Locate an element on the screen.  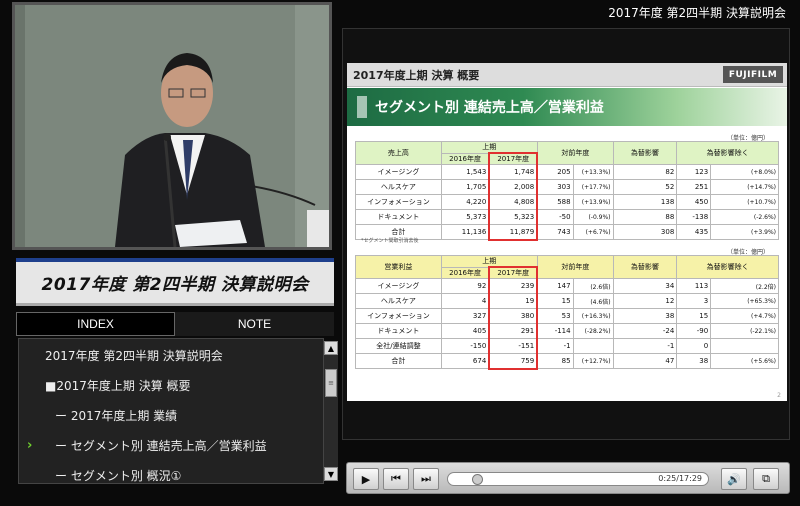
cell-fx: 82 is located at coordinates (645, 172).